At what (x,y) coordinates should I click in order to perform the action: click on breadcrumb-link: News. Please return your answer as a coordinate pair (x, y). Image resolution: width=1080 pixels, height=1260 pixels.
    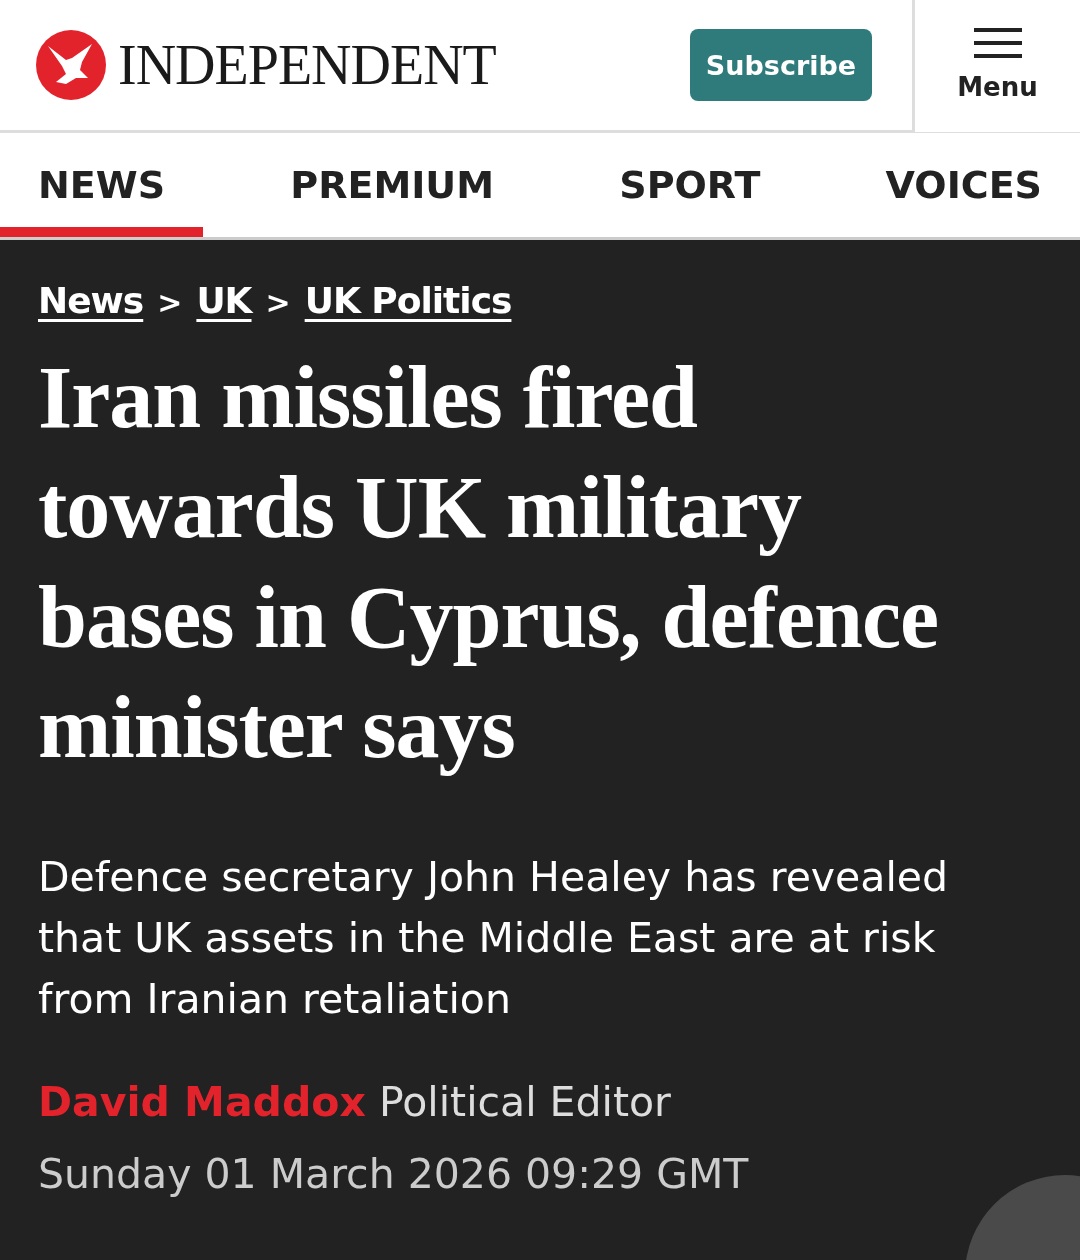
    Looking at the image, I should click on (91, 300).